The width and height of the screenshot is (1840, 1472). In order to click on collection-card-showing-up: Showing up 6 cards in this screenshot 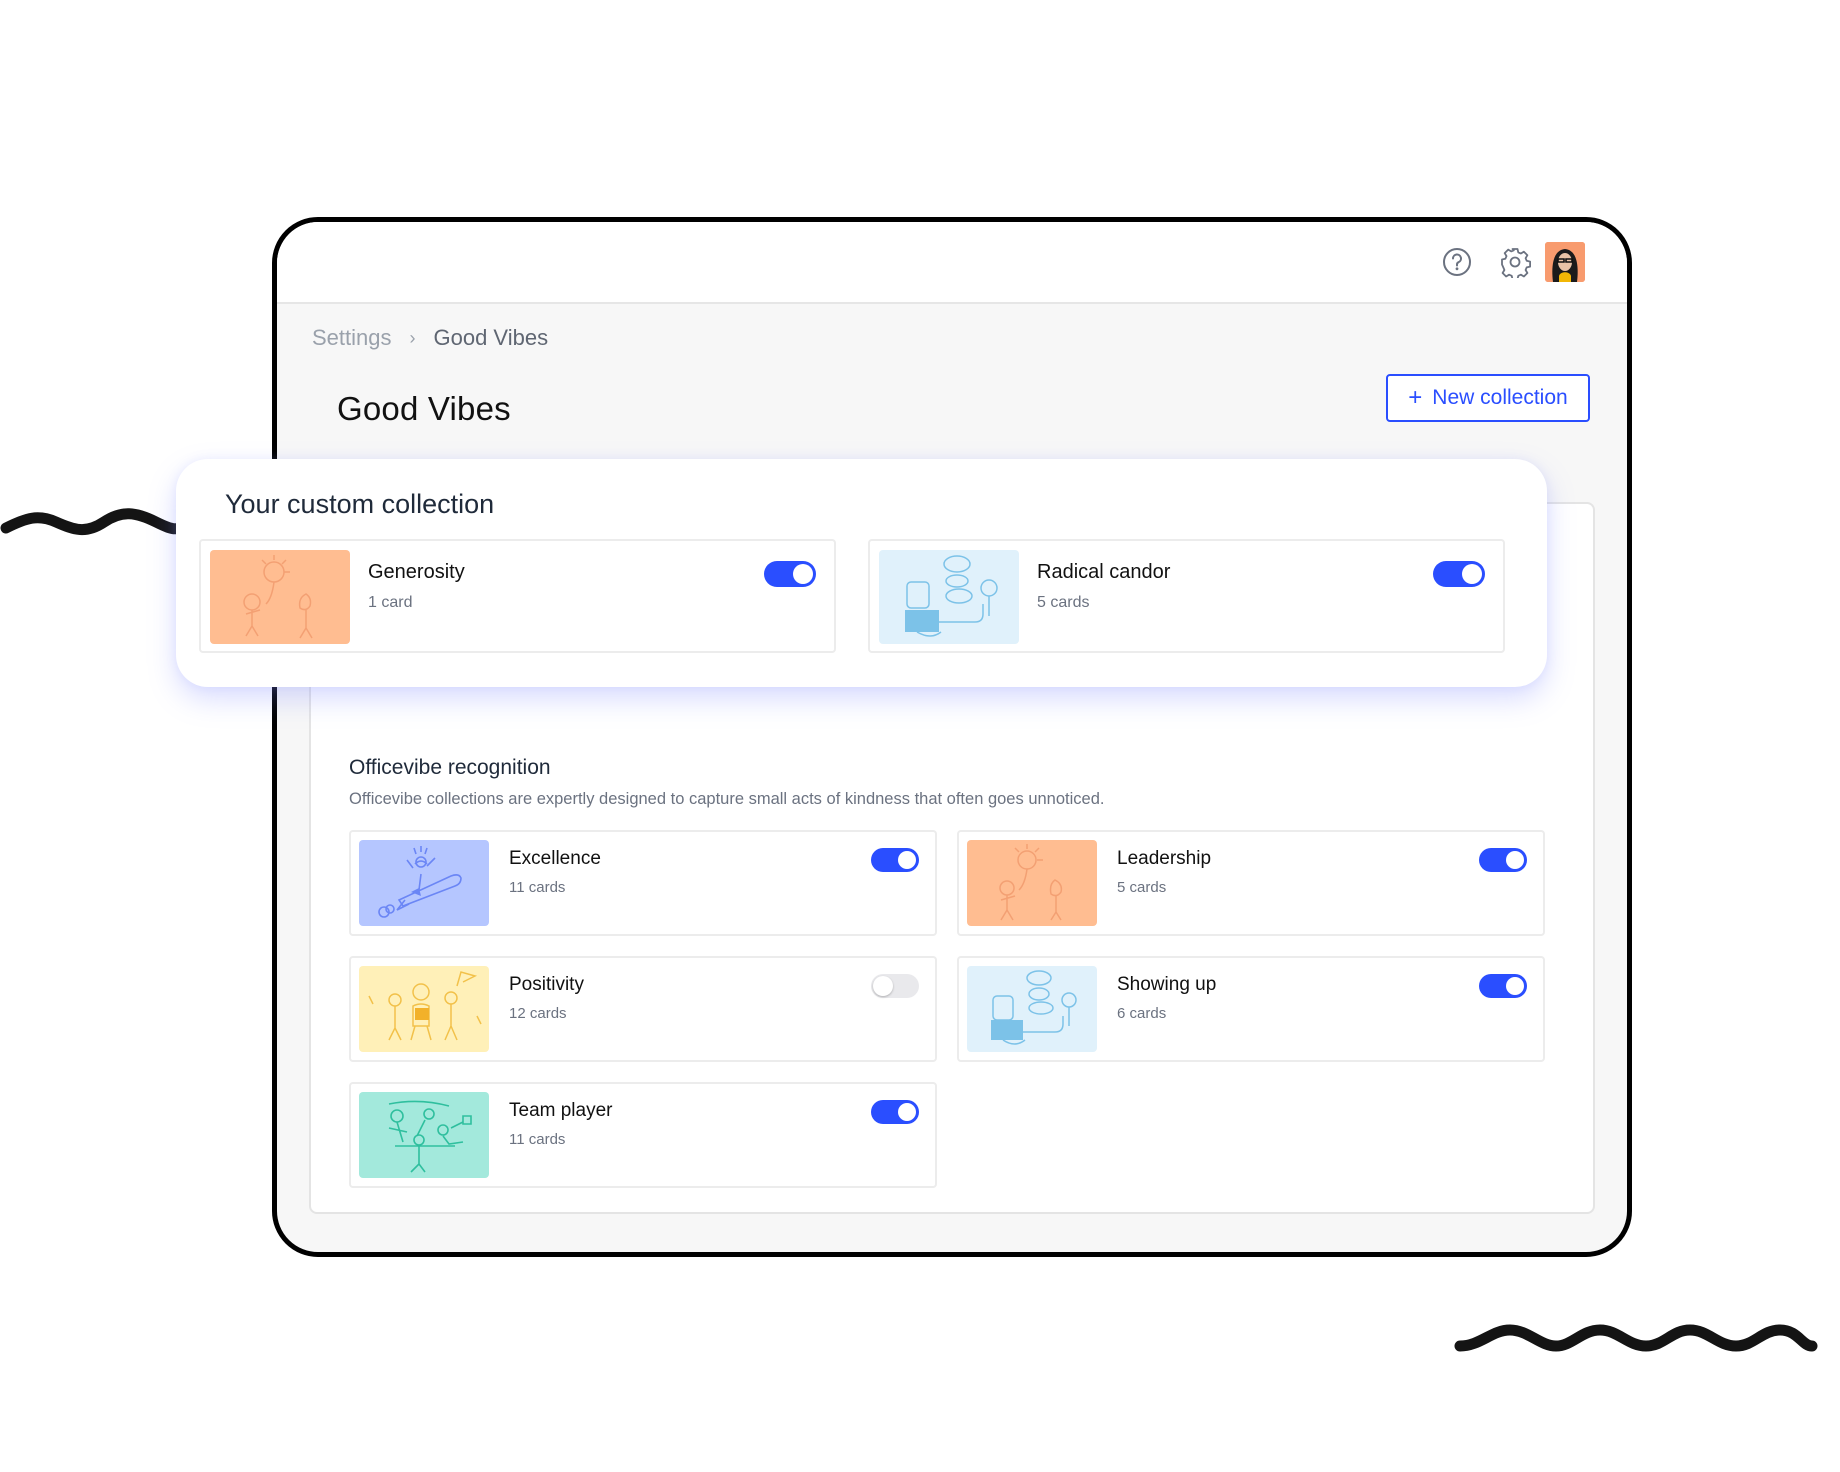, I will do `click(1251, 1009)`.